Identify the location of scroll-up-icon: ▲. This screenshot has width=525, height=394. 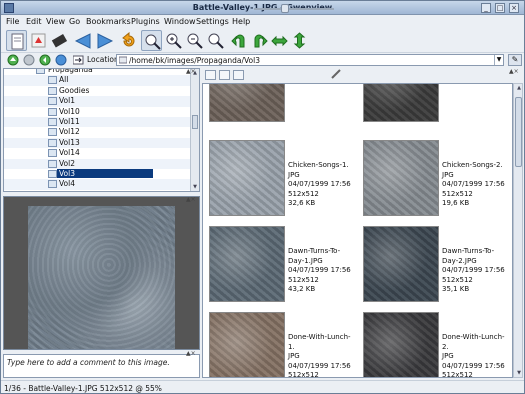
(519, 88).